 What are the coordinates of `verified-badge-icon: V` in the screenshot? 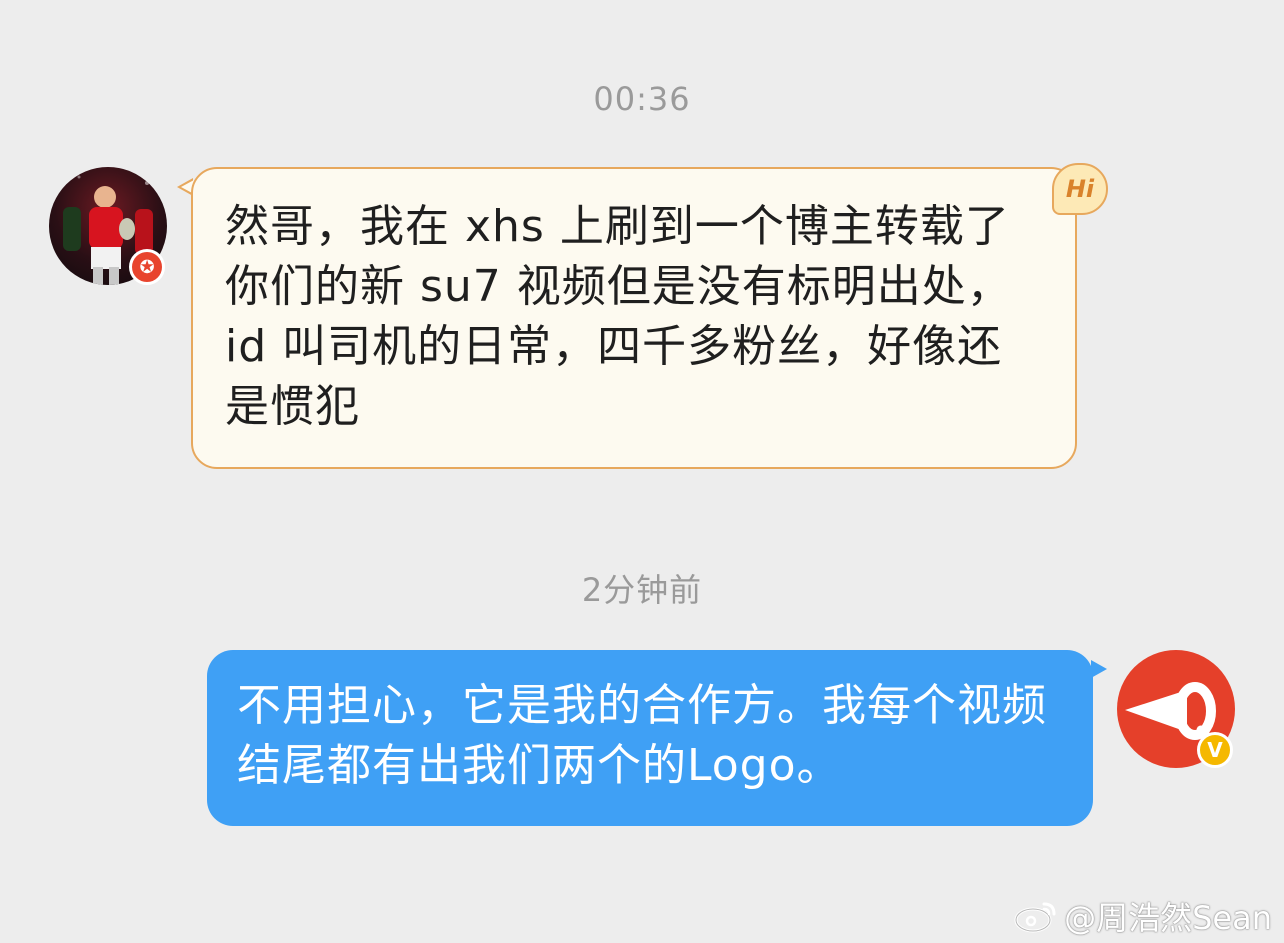 It's located at (1215, 750).